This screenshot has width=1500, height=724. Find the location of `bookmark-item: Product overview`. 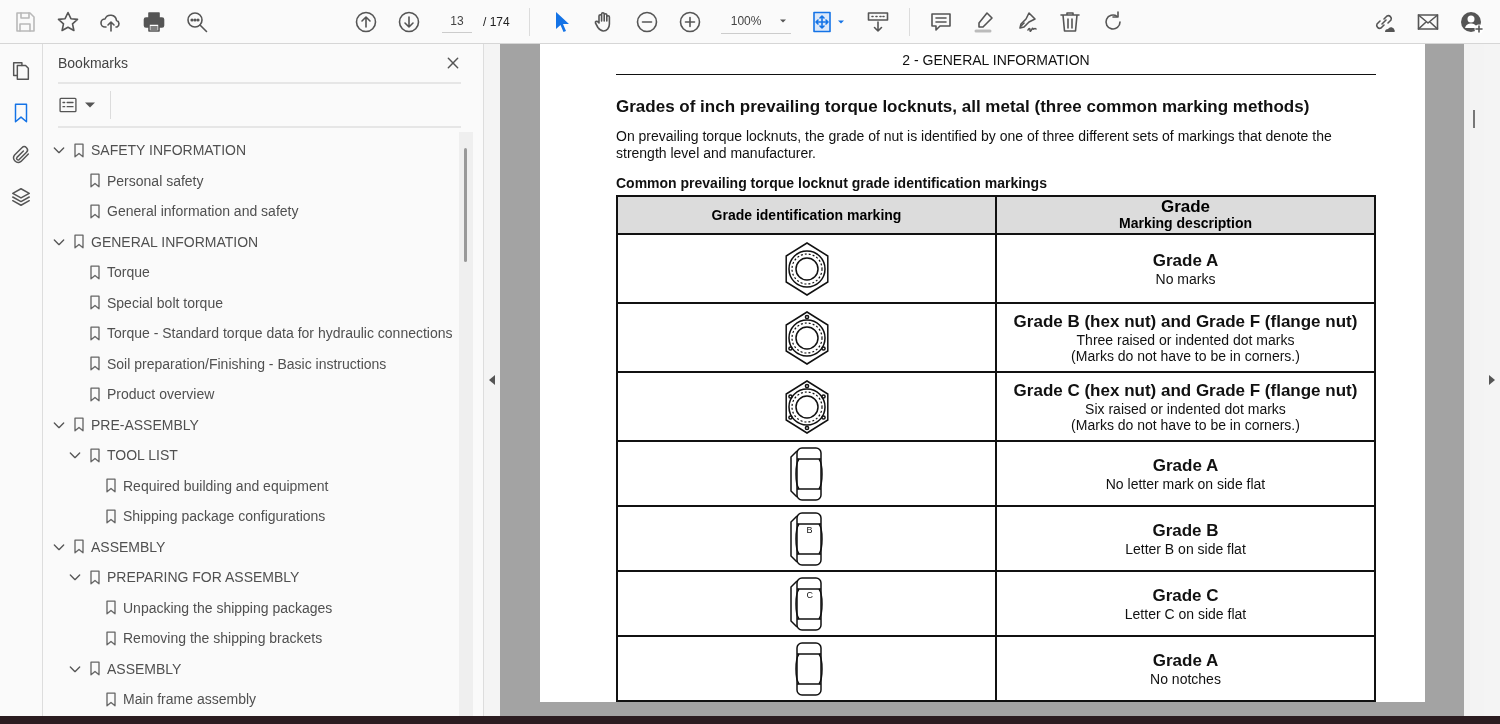

bookmark-item: Product overview is located at coordinates (251, 394).